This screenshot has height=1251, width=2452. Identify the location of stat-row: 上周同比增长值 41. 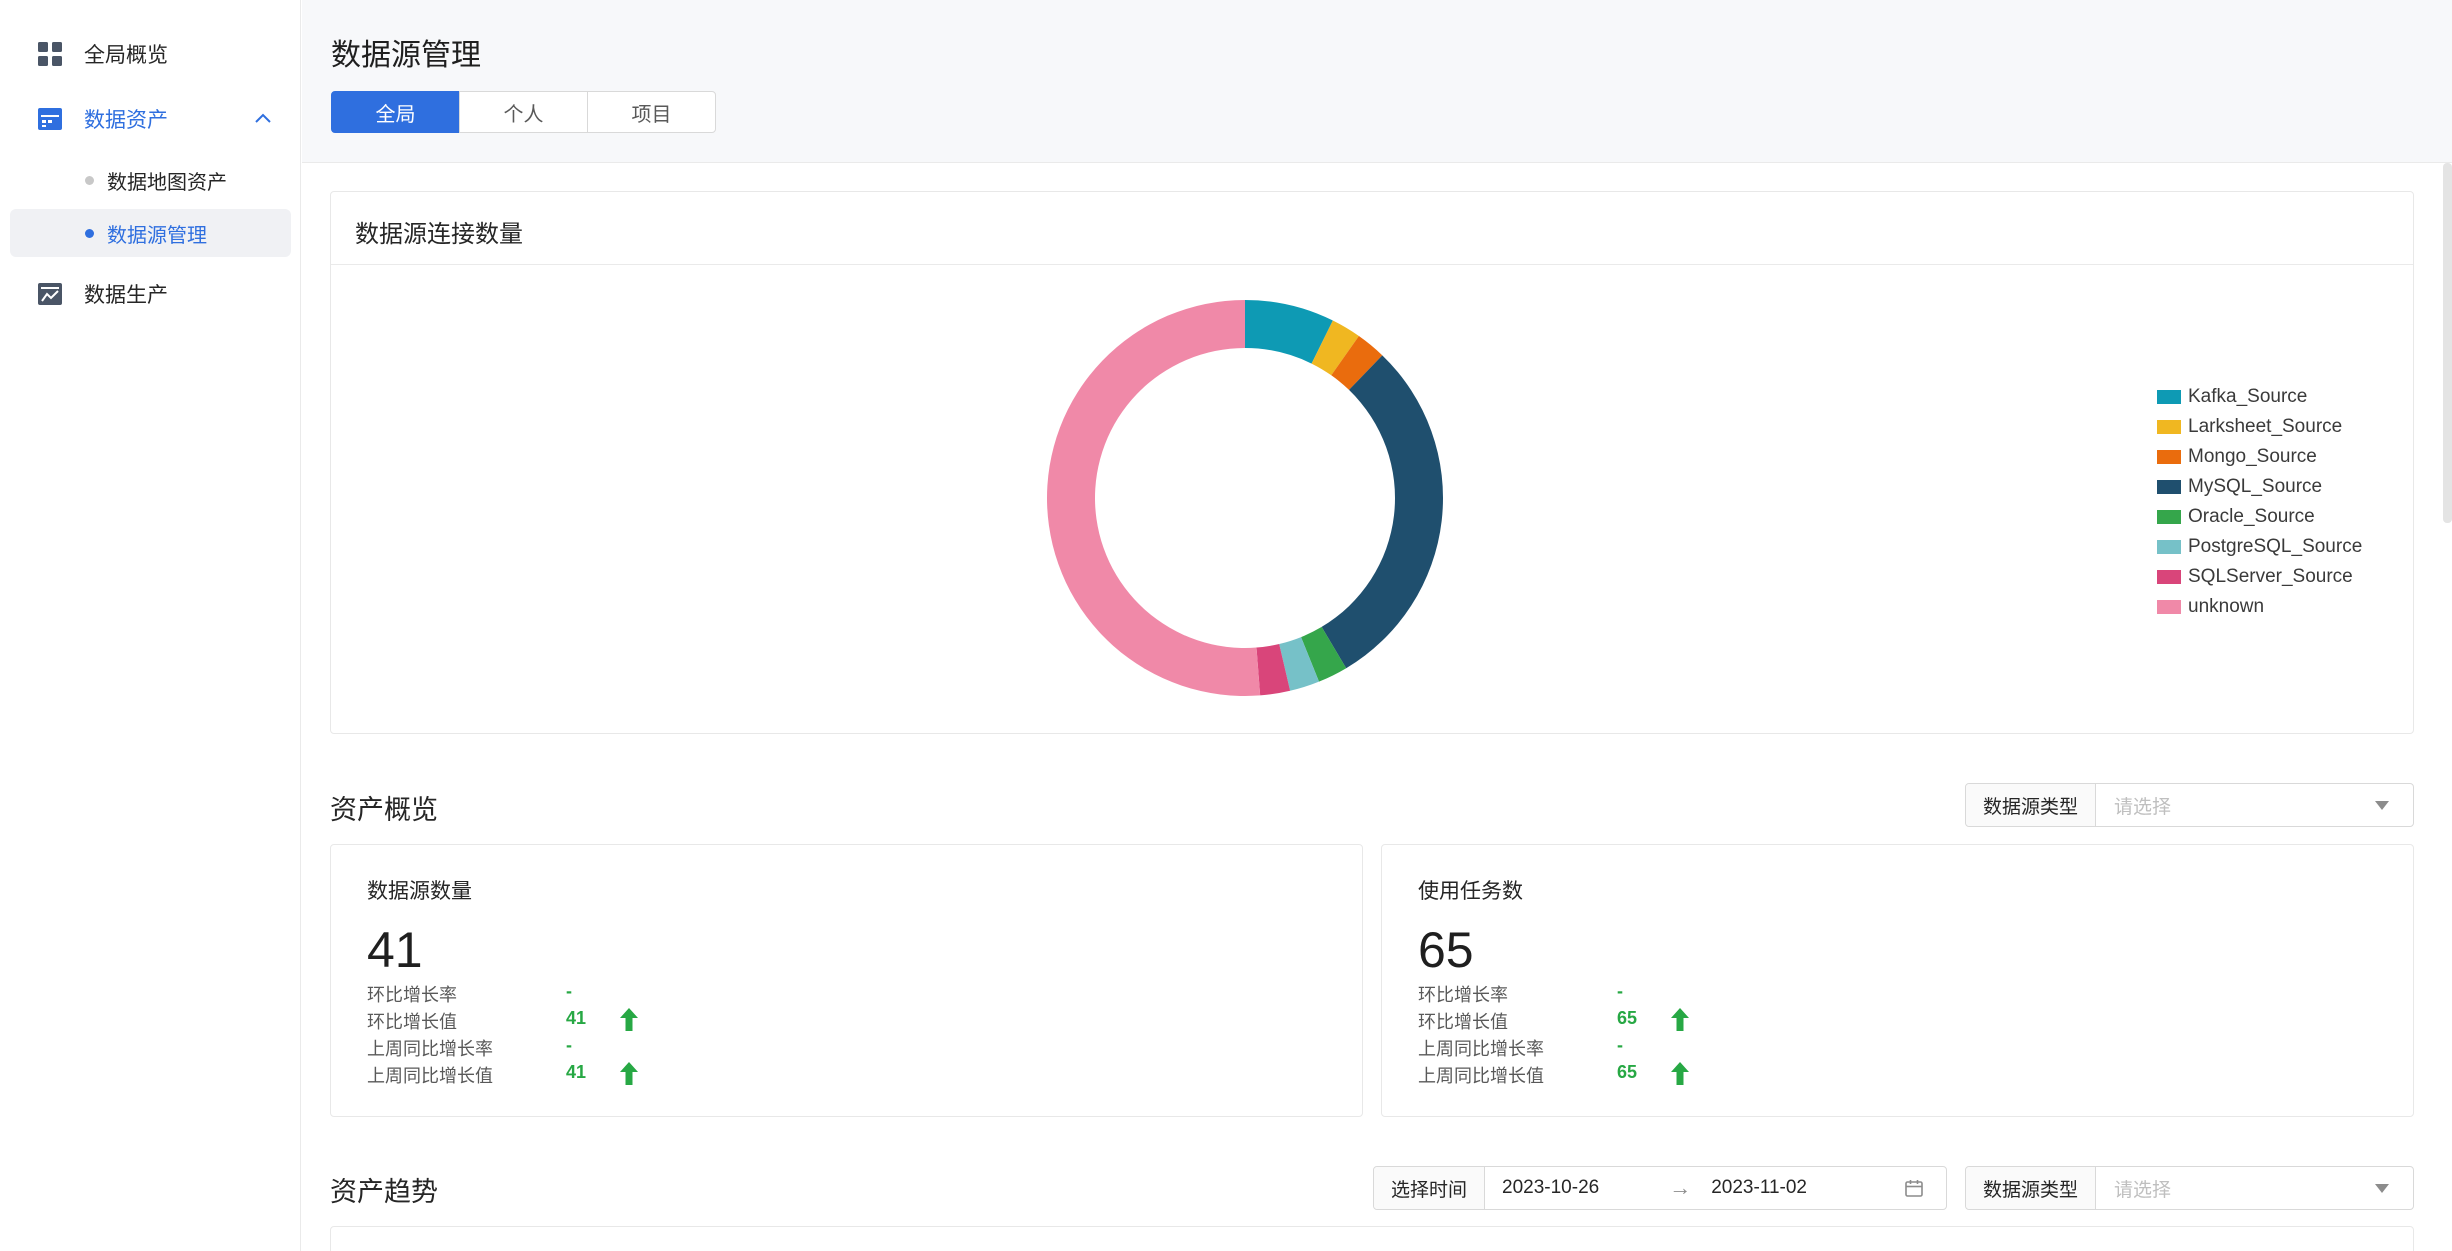
(567, 1075).